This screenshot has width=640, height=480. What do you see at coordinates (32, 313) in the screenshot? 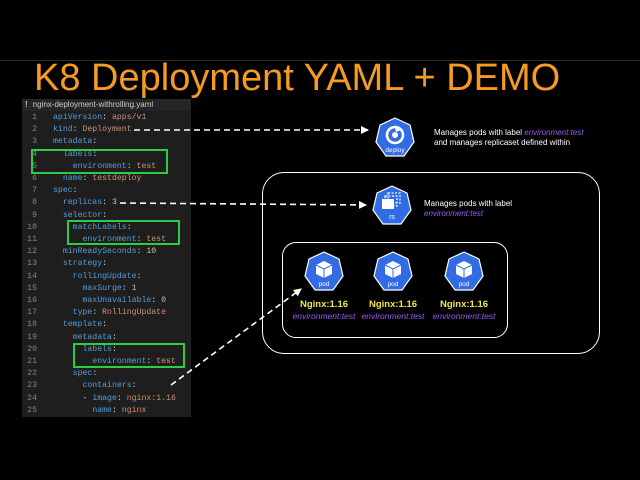
I see `line-number: 17` at bounding box center [32, 313].